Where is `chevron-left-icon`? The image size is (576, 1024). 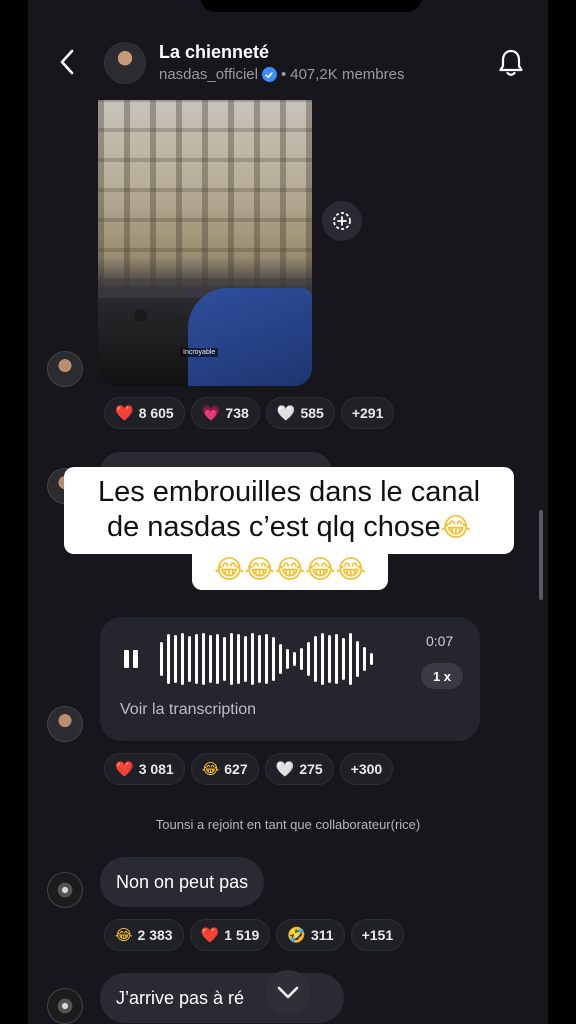 chevron-left-icon is located at coordinates (67, 62).